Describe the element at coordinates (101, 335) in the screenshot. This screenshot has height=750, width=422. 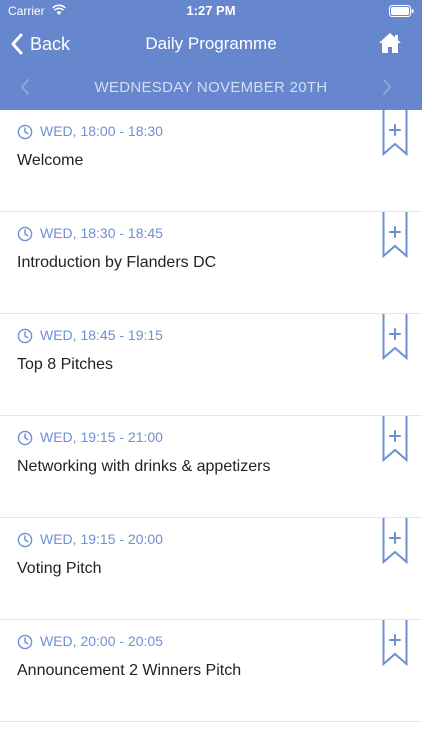
I see `session-time: WED, 18:45 - 19:15` at that location.